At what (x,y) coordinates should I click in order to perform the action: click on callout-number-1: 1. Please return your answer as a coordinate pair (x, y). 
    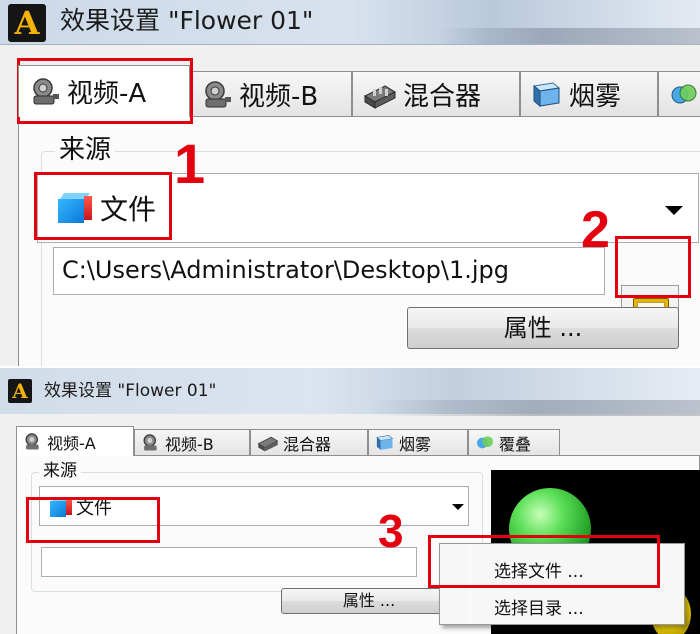
    Looking at the image, I should click on (190, 163).